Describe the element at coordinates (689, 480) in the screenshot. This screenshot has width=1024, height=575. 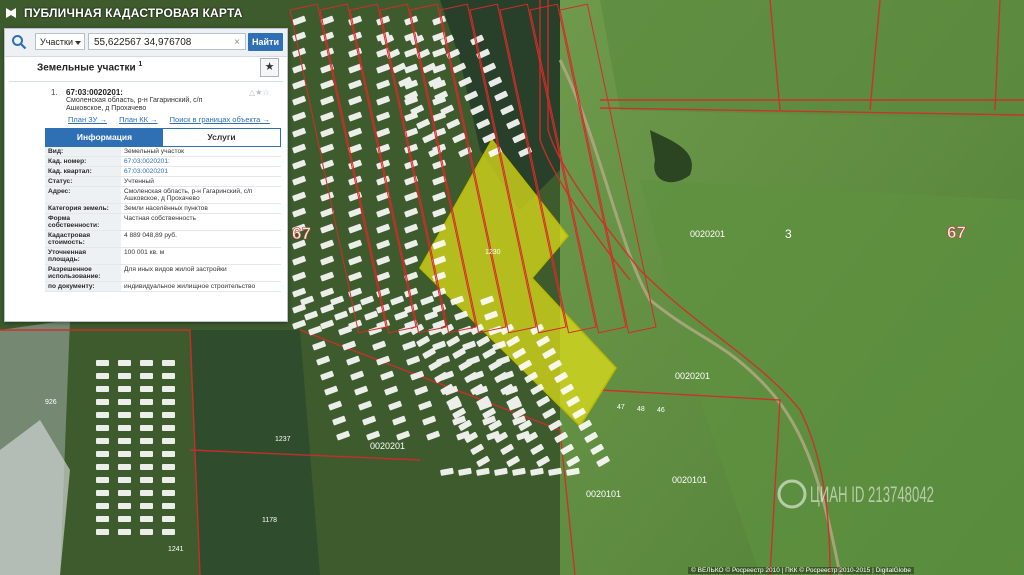
I see `quarter-label: 0020101` at that location.